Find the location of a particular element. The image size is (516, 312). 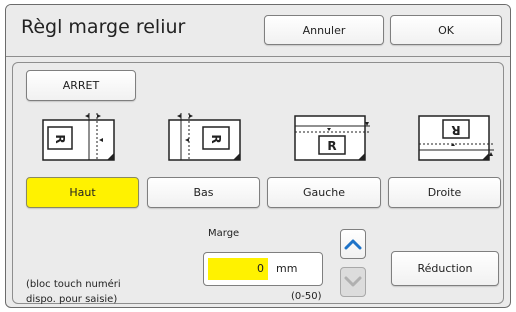

margin-bottom-diagram-icon: R is located at coordinates (207, 136).